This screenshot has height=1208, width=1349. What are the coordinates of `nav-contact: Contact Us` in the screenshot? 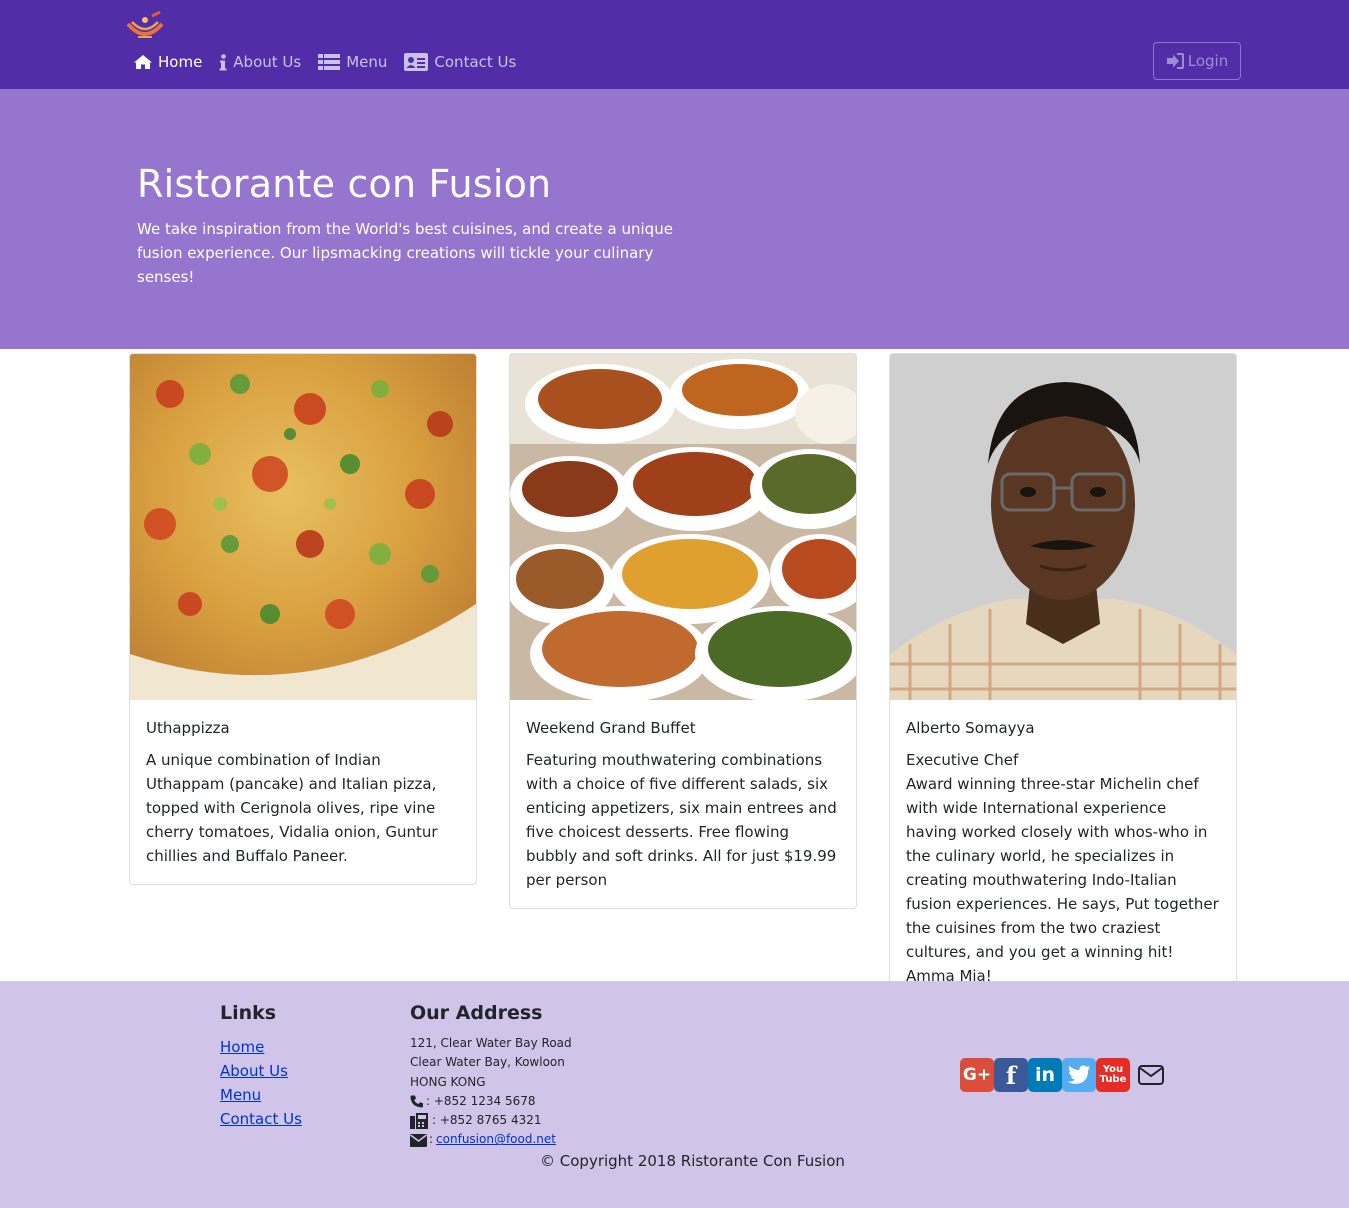 It's located at (459, 62).